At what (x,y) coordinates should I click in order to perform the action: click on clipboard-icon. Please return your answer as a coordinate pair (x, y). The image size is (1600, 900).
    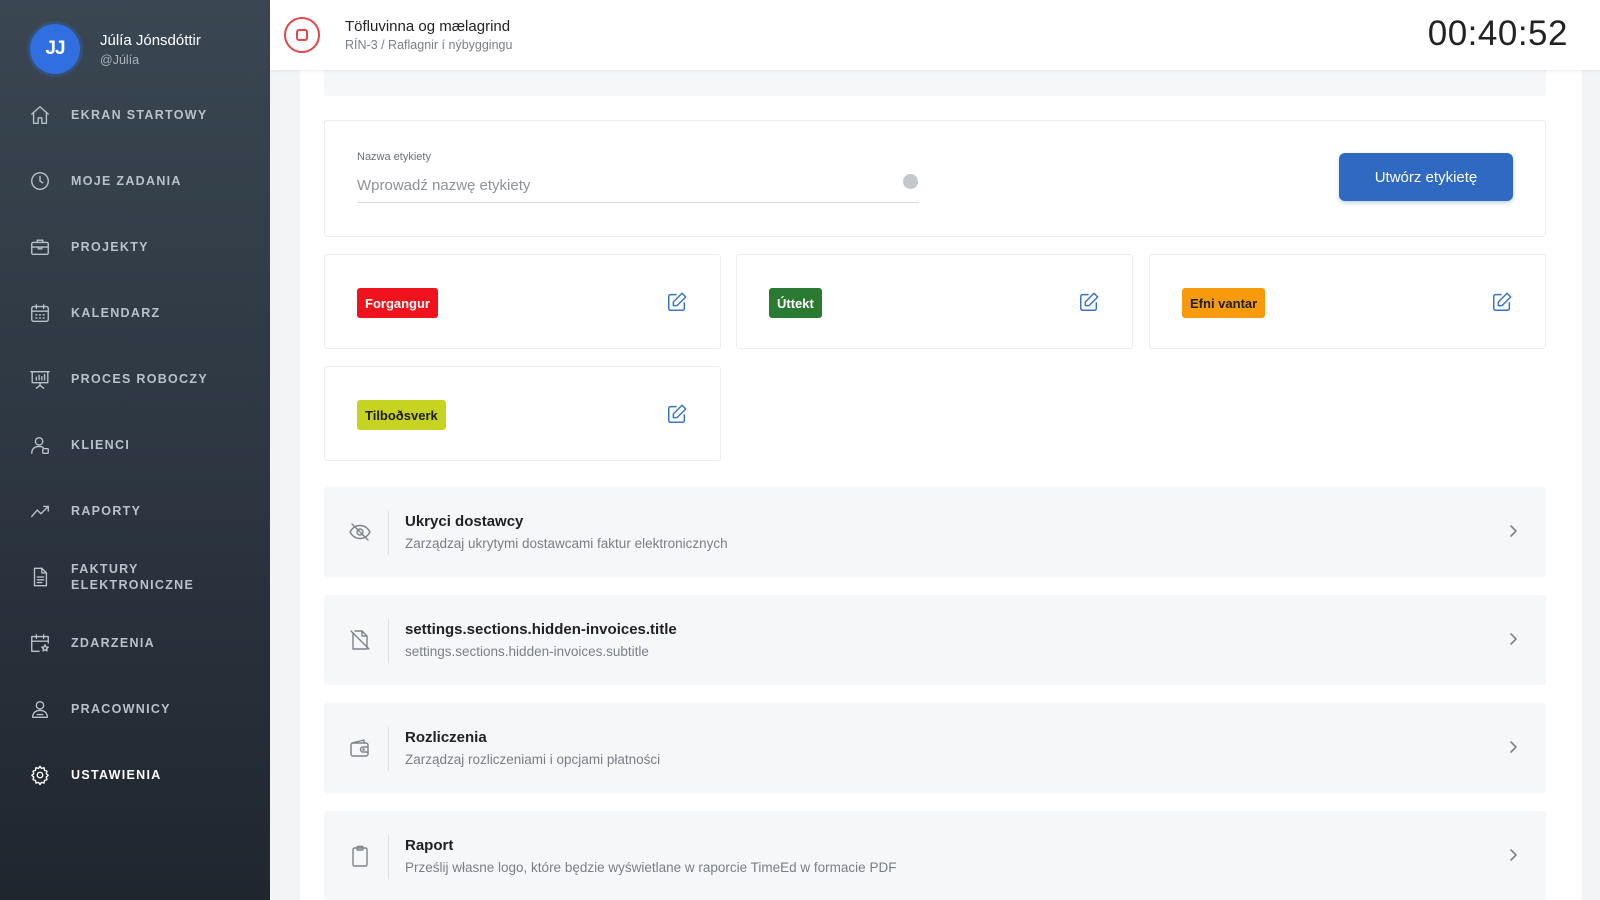
    Looking at the image, I should click on (360, 856).